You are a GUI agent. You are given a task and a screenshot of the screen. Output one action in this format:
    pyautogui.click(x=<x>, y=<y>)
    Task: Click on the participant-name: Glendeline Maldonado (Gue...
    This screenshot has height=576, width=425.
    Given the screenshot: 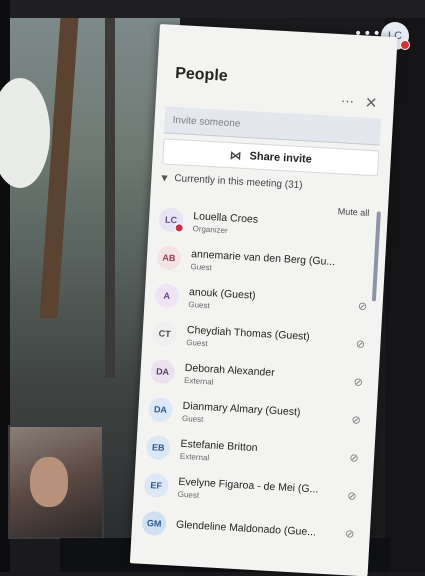 What is the action you would take?
    pyautogui.click(x=246, y=528)
    